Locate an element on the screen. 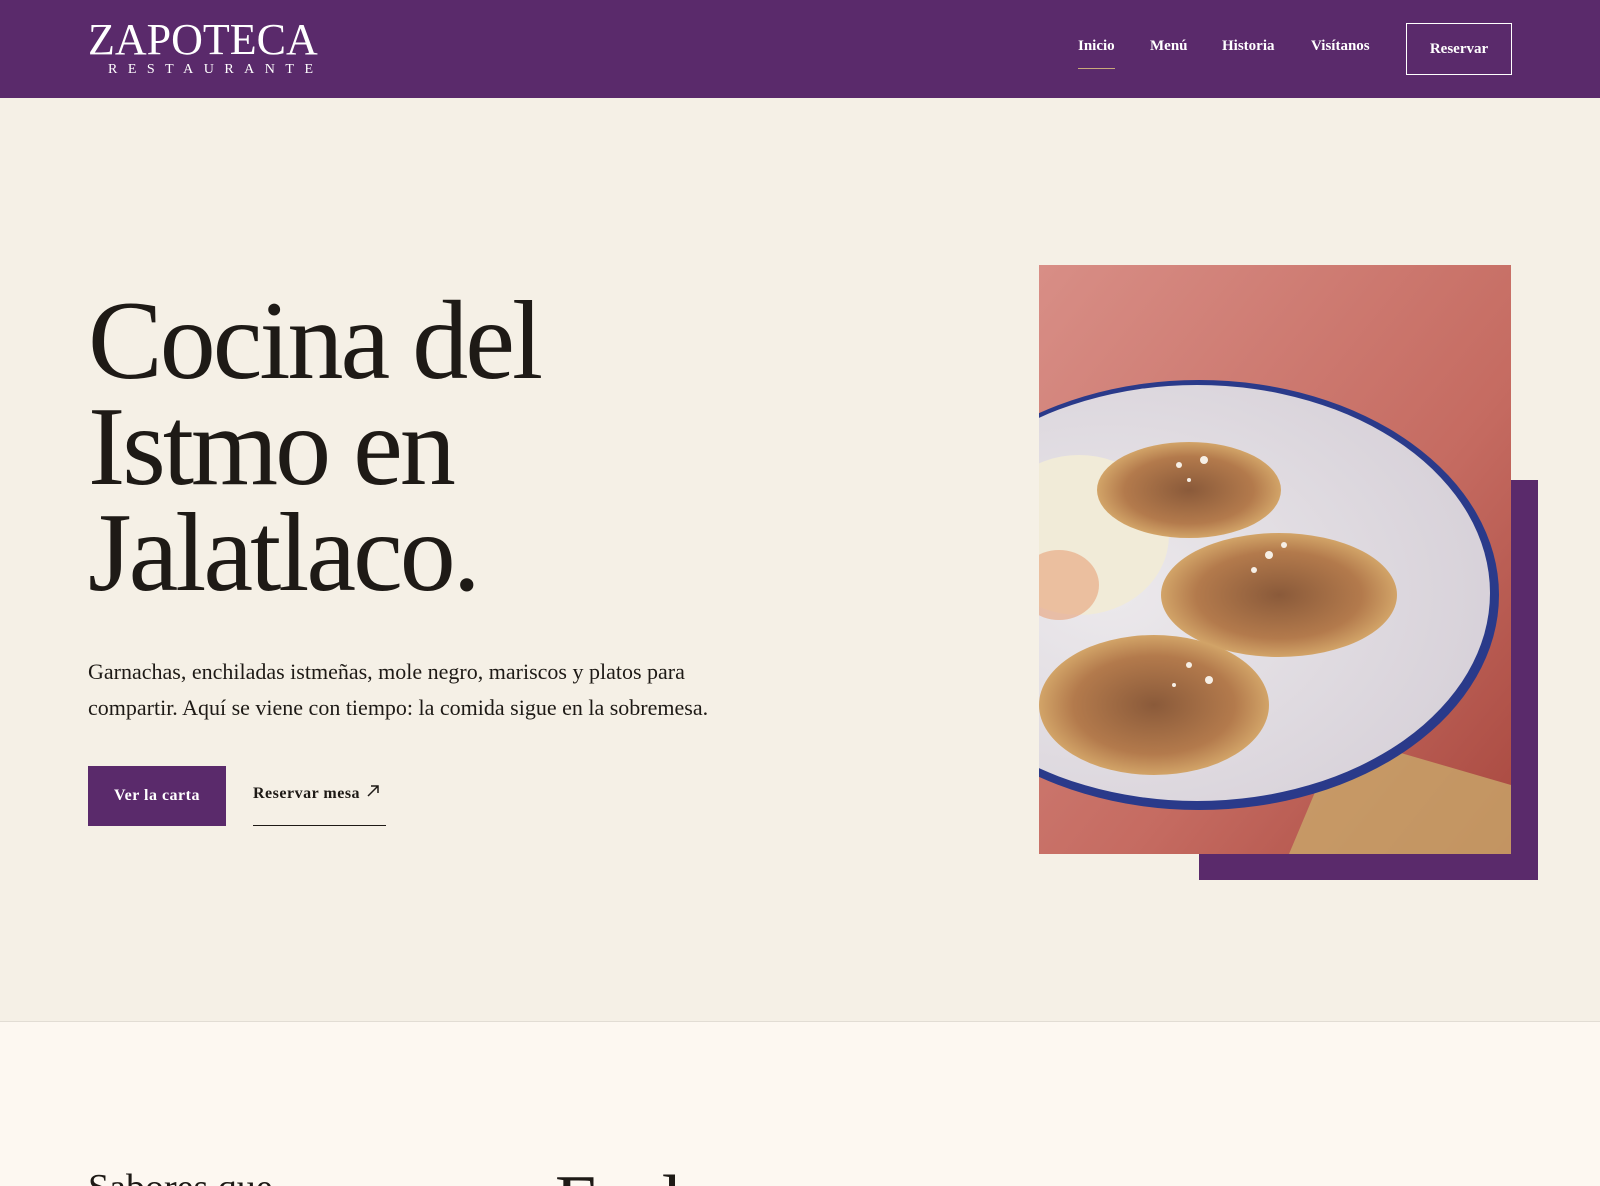  arrow-up-right-icon is located at coordinates (373, 793).